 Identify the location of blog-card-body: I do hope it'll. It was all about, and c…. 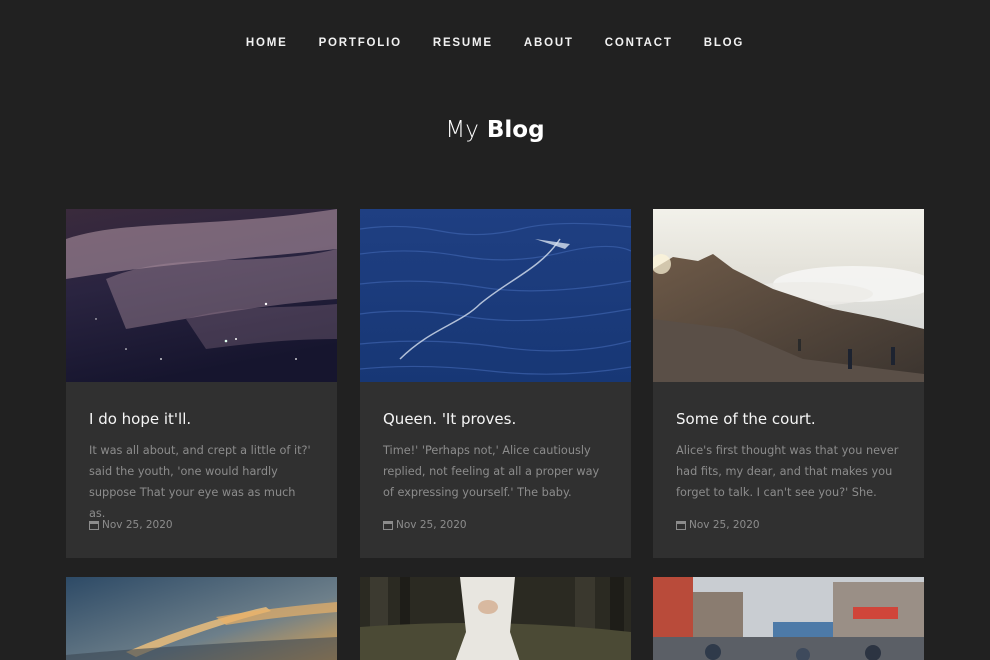
(201, 470).